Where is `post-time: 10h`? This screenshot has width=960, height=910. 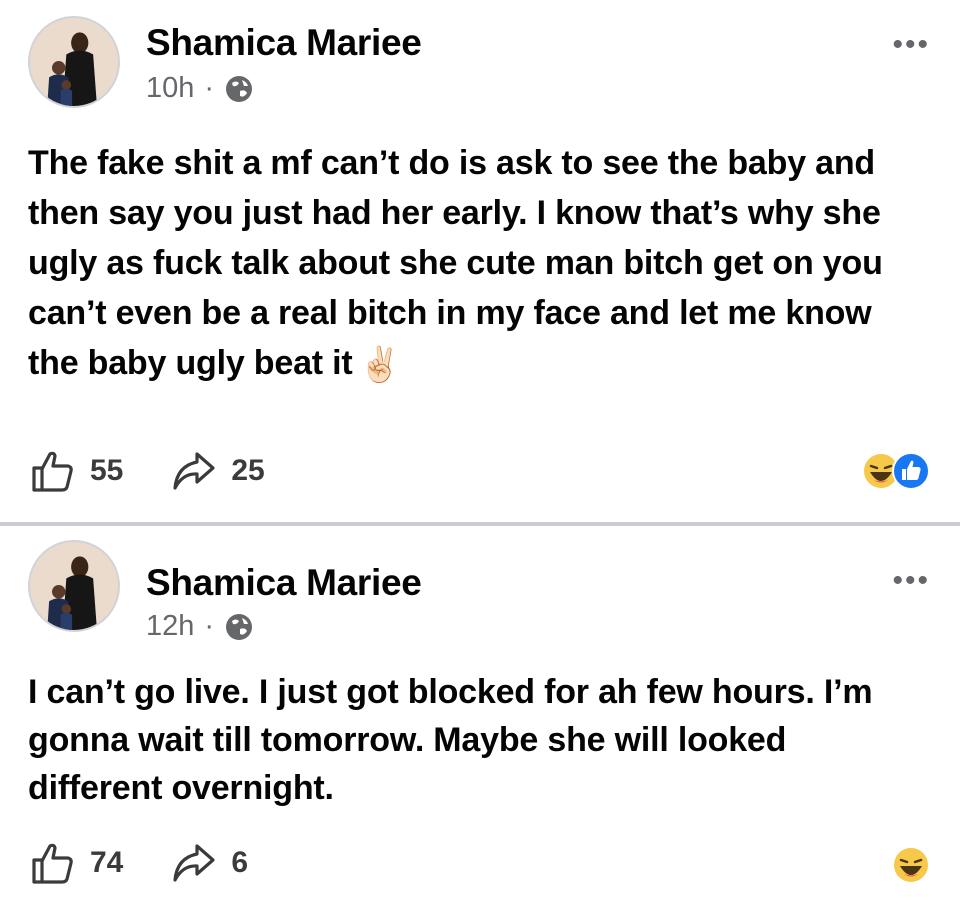
post-time: 10h is located at coordinates (170, 88).